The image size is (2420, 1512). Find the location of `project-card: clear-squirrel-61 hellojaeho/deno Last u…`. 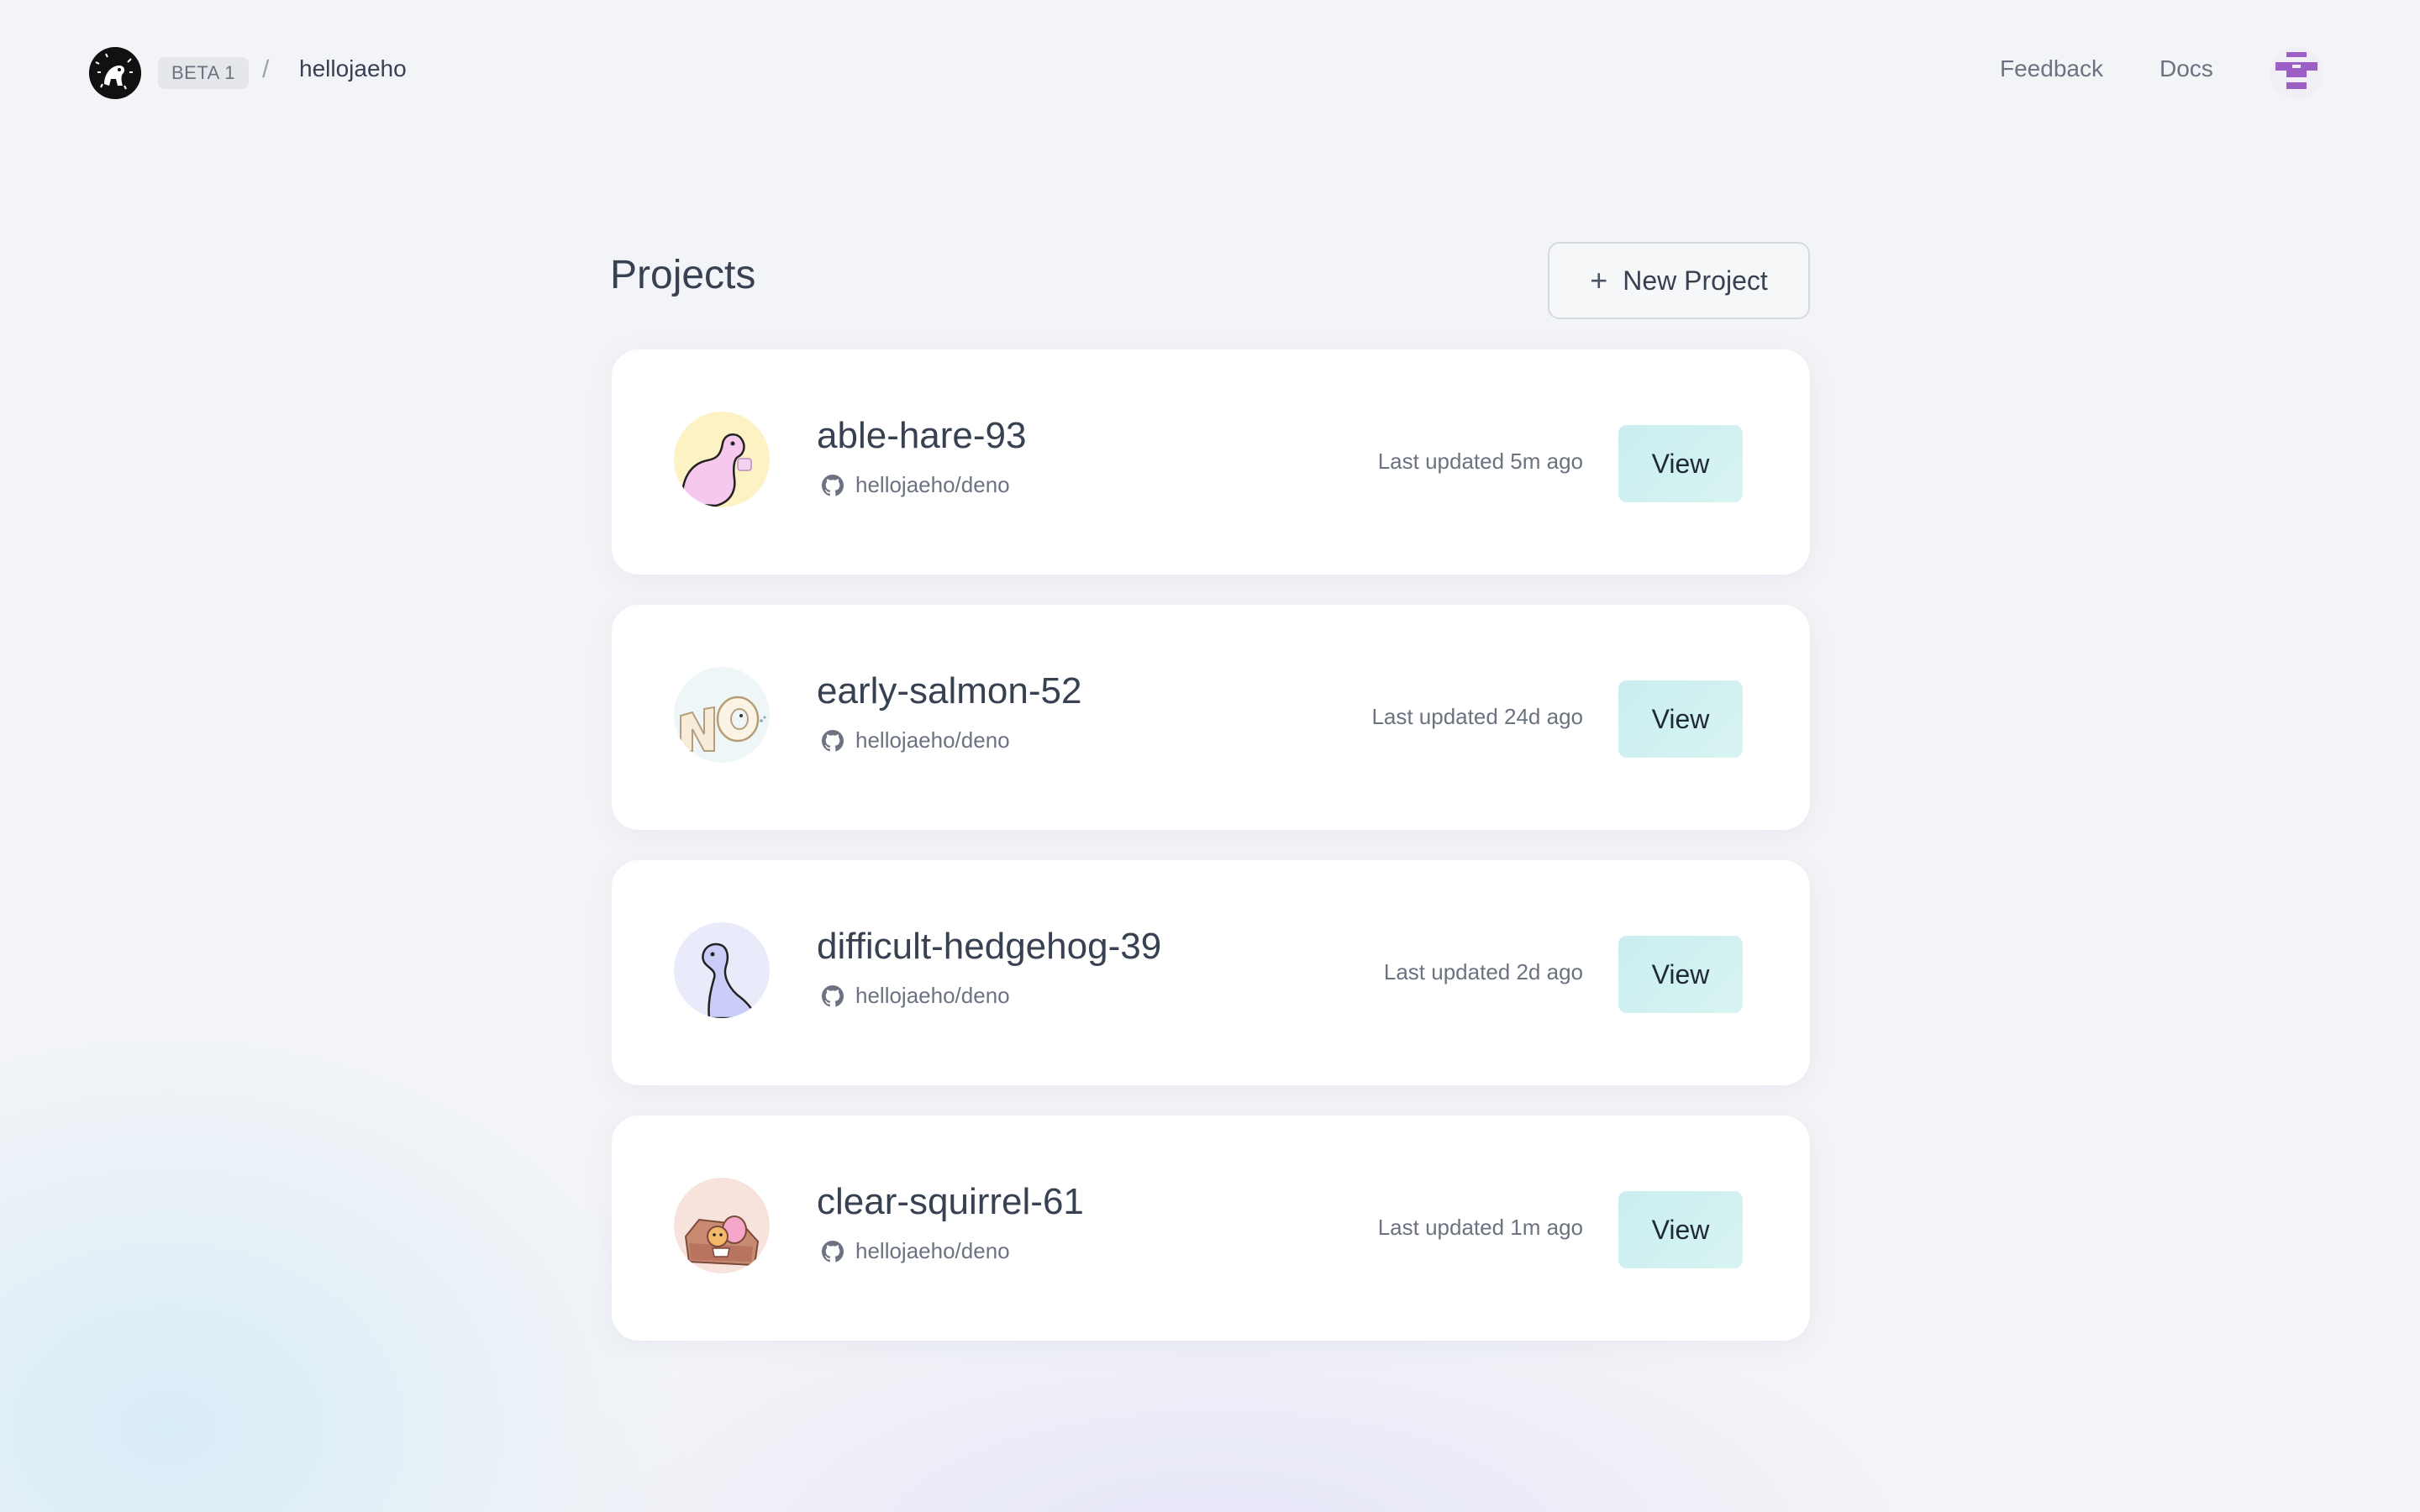

project-card: clear-squirrel-61 hellojaeho/deno Last u… is located at coordinates (1211, 1228).